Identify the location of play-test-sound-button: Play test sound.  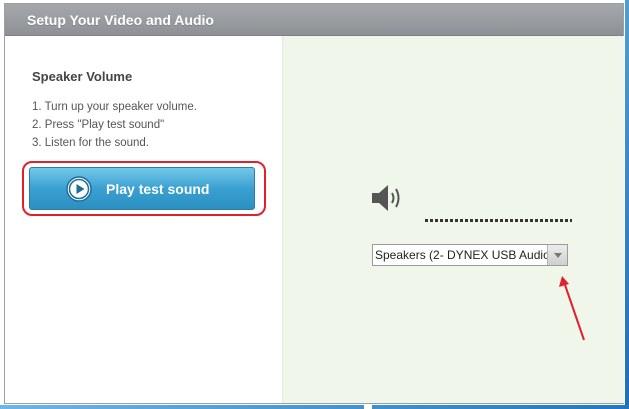
(142, 188).